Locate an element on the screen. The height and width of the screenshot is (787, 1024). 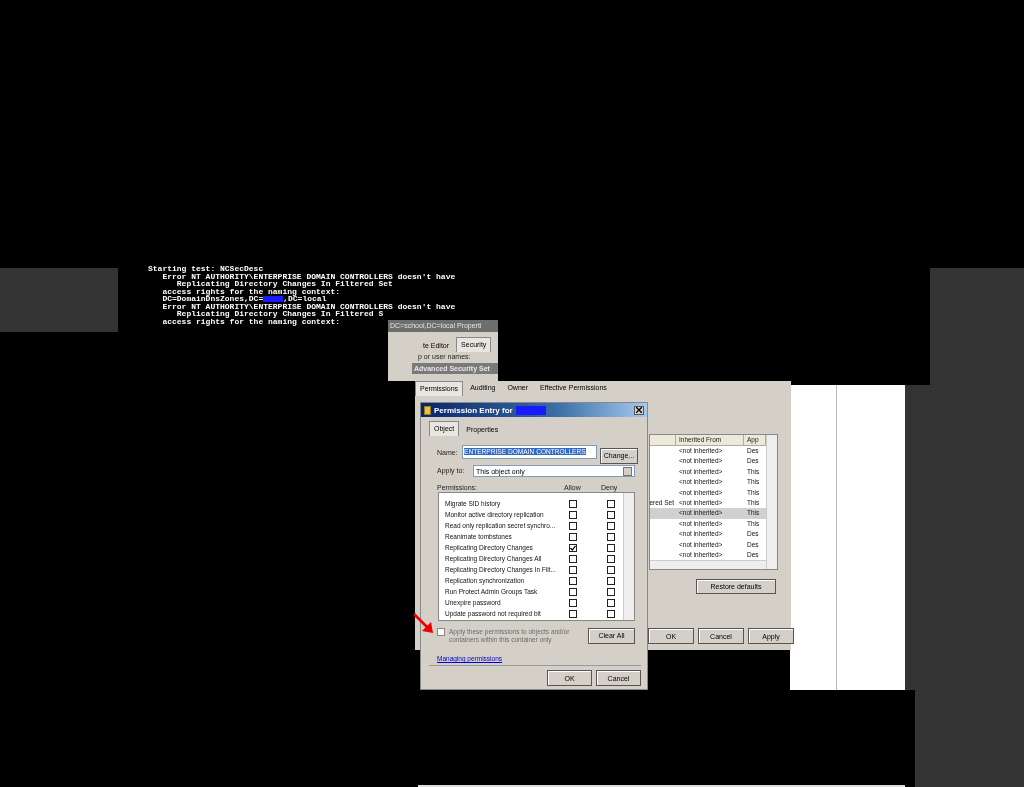
console-line: Replicating Directory Changes In Filtered S is located at coordinates (280, 314).